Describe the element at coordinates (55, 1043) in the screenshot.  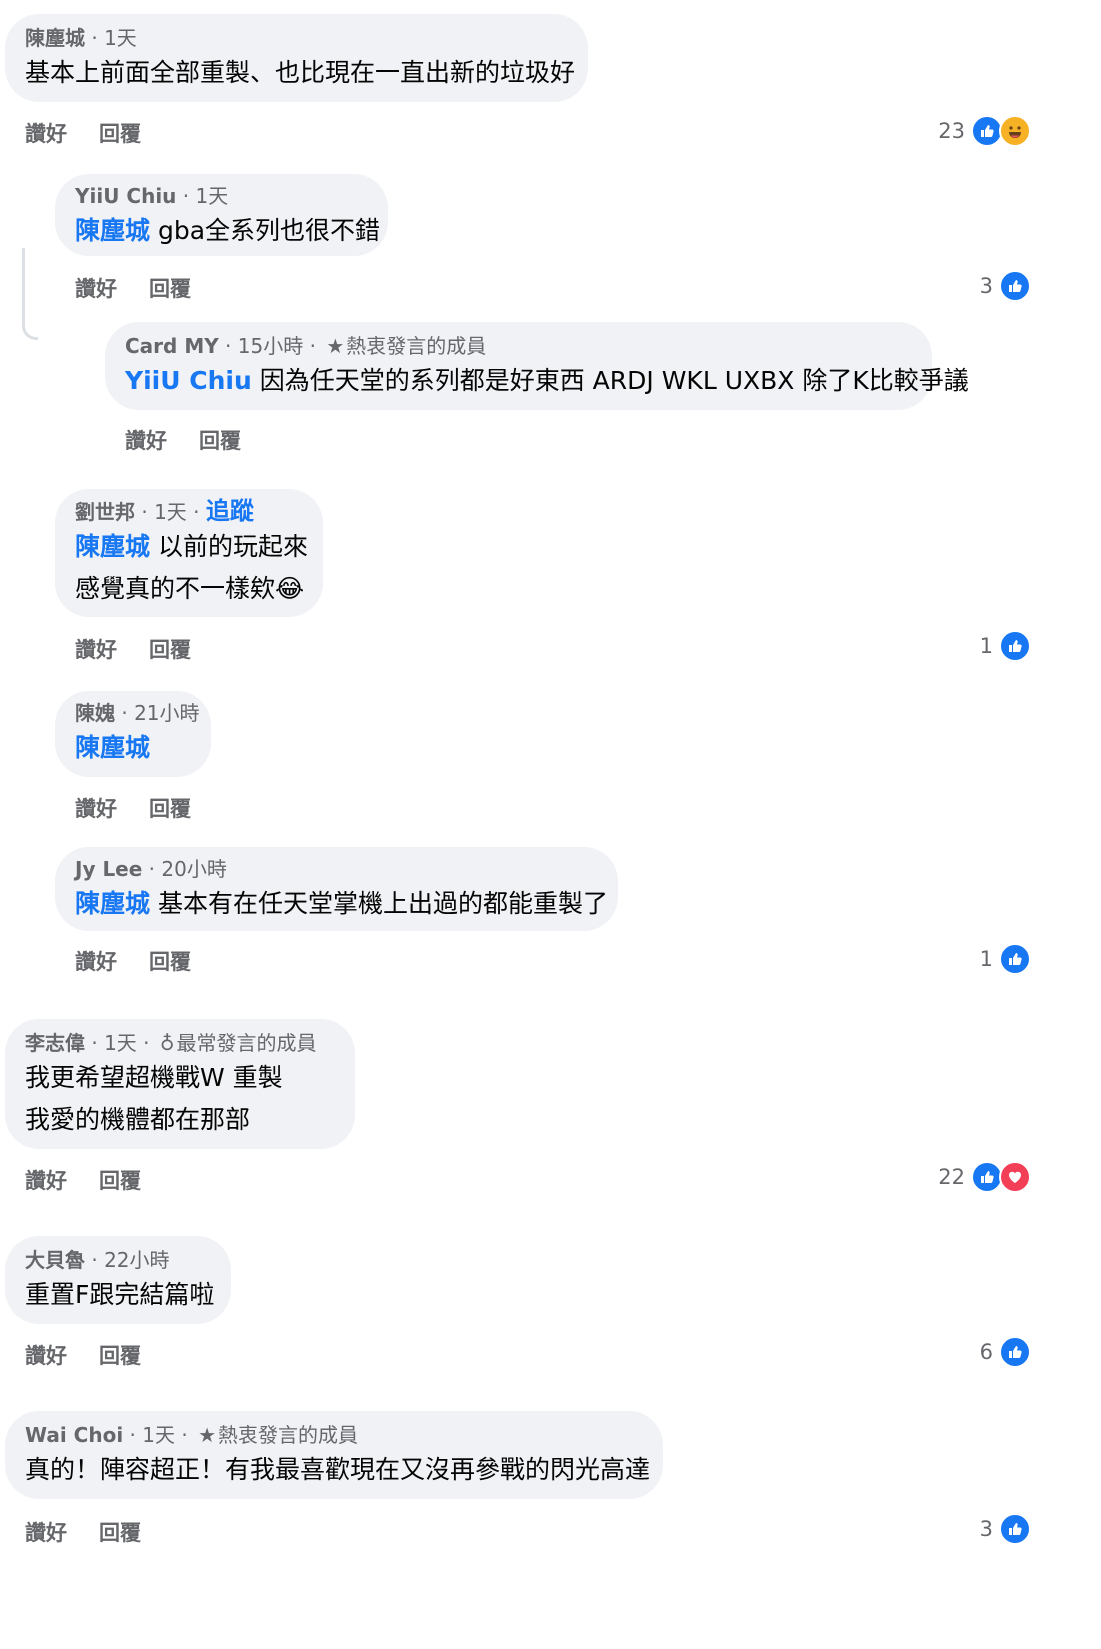
I see `comment-author: 李志偉` at that location.